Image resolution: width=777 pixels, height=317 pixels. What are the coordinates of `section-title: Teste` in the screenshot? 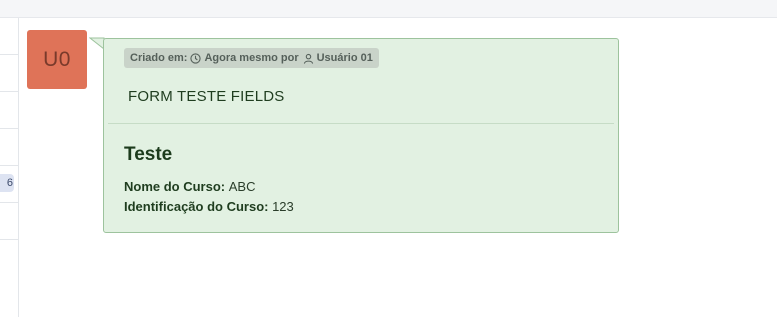 It's located at (148, 154).